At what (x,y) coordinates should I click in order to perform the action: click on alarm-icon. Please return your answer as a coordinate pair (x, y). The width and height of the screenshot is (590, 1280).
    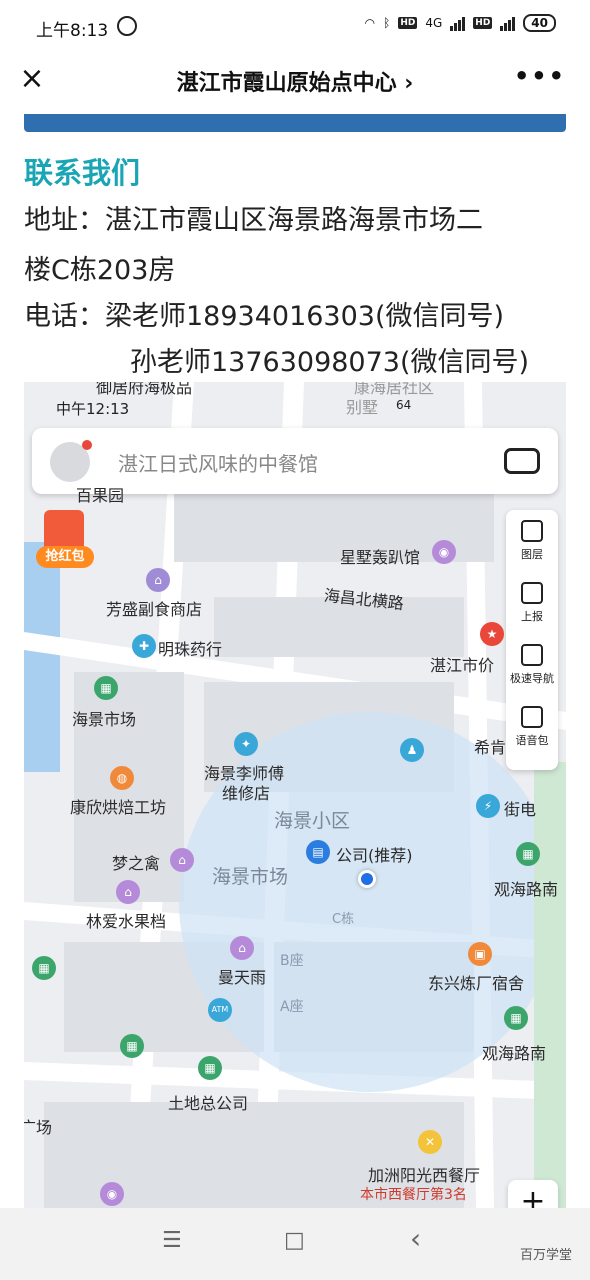
    Looking at the image, I should click on (127, 26).